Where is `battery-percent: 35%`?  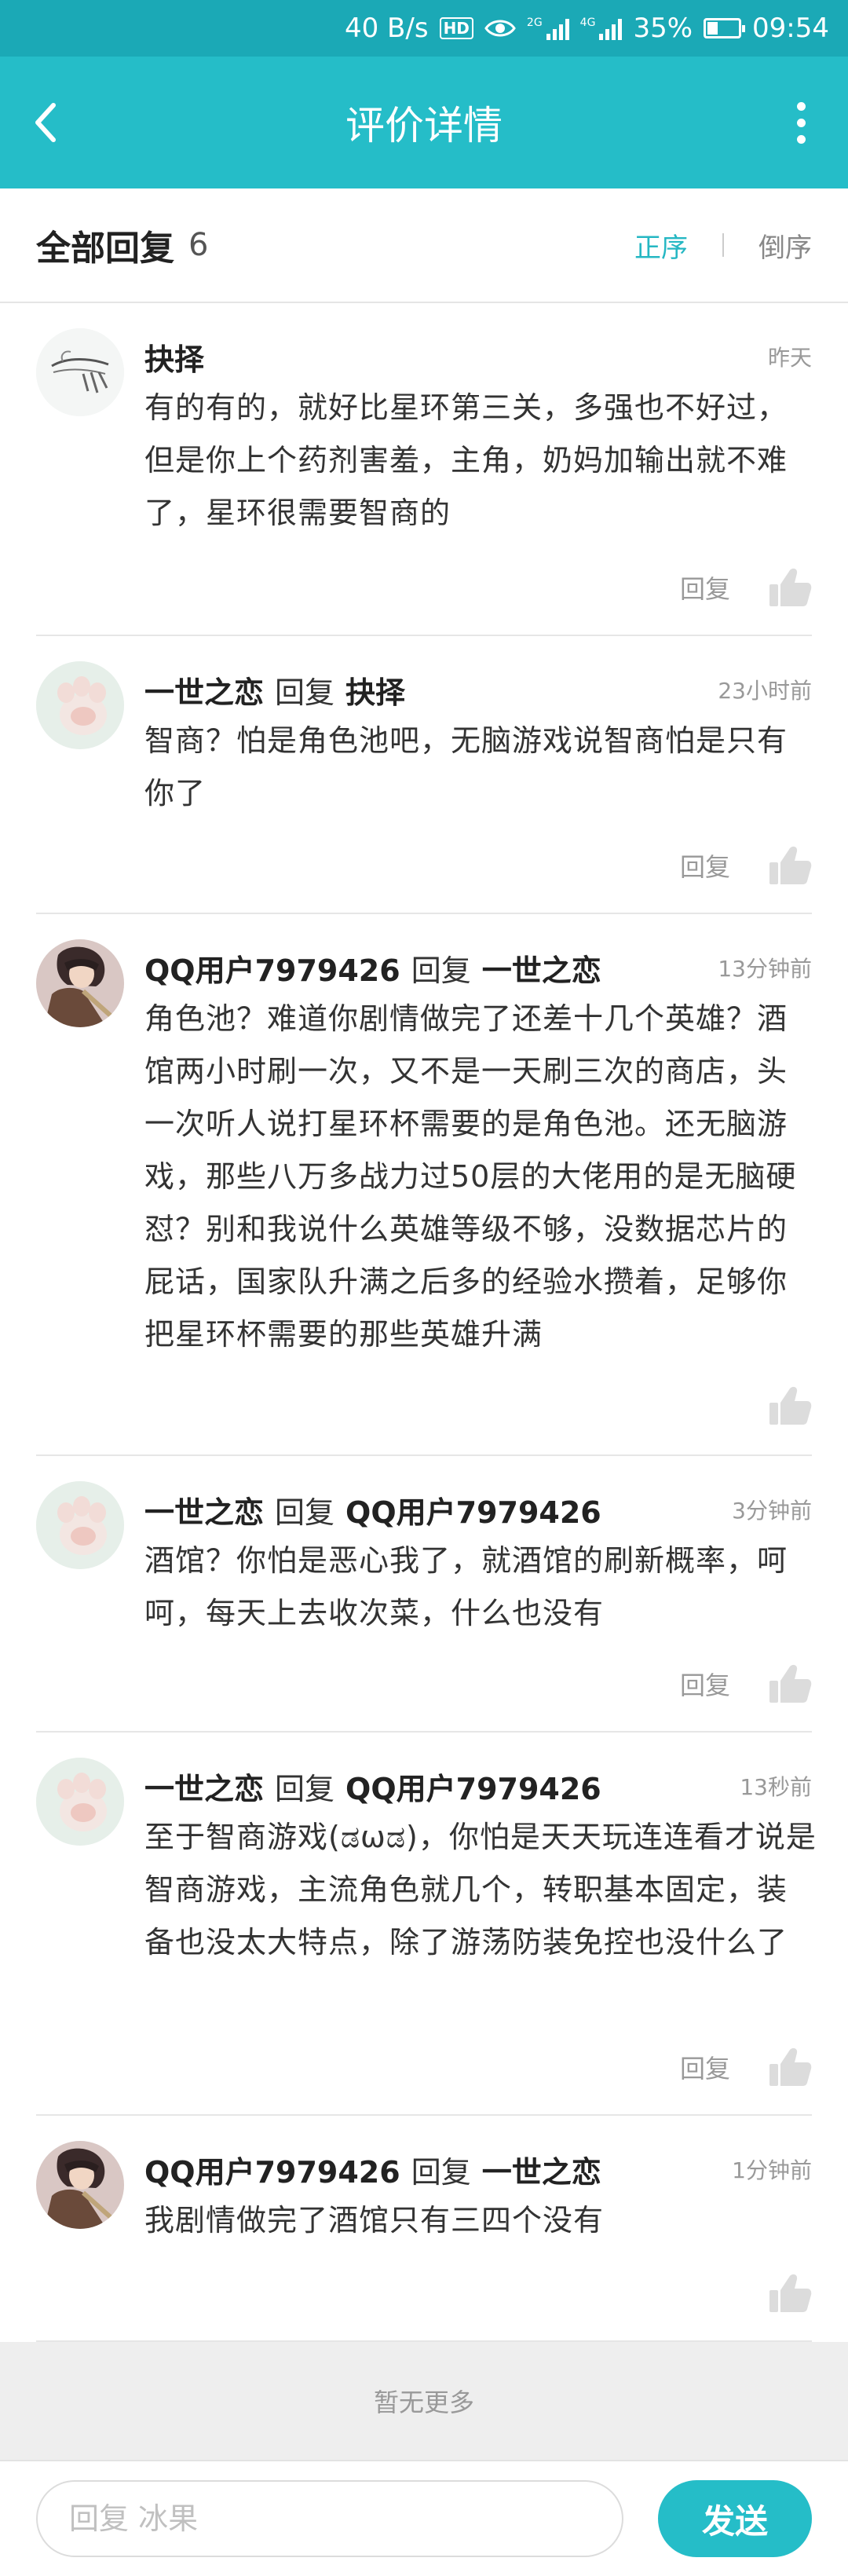 battery-percent: 35% is located at coordinates (663, 28).